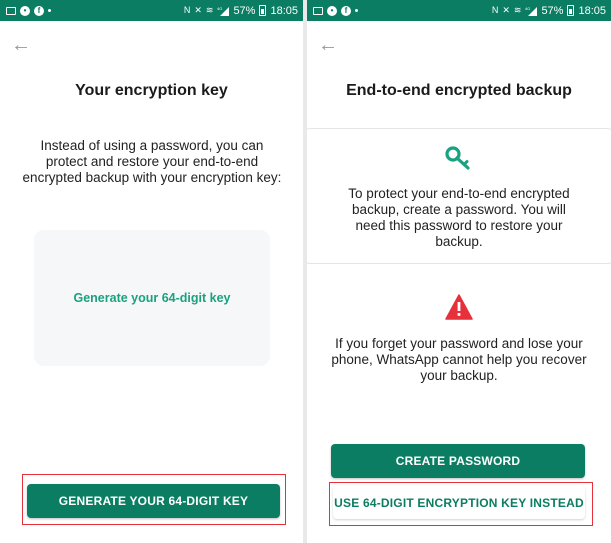 The height and width of the screenshot is (543, 611). I want to click on page-title: End-to-end encrypted backup, so click(459, 90).